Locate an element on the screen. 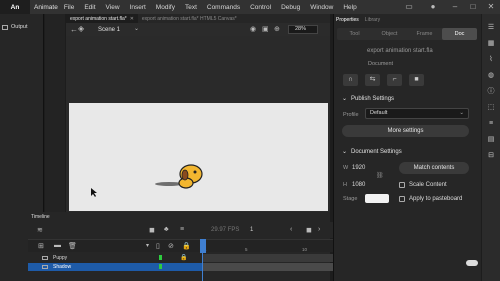 The image size is (500, 281). scale-content-option: Scale Content is located at coordinates (423, 185).